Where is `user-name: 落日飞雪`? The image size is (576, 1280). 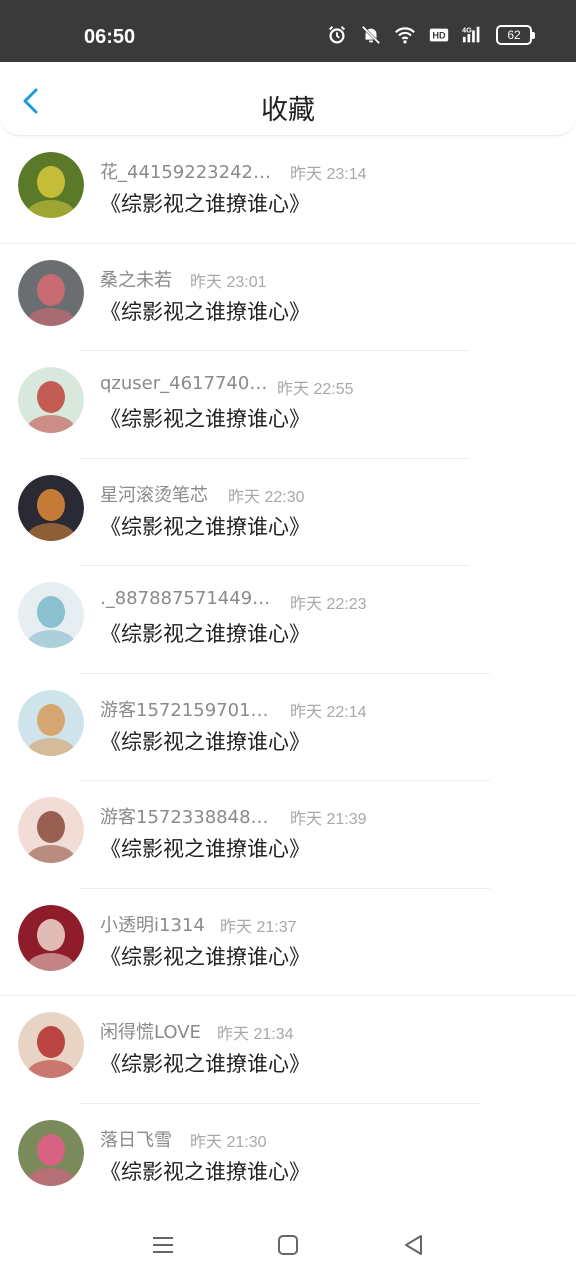 user-name: 落日飞雪 is located at coordinates (136, 1140).